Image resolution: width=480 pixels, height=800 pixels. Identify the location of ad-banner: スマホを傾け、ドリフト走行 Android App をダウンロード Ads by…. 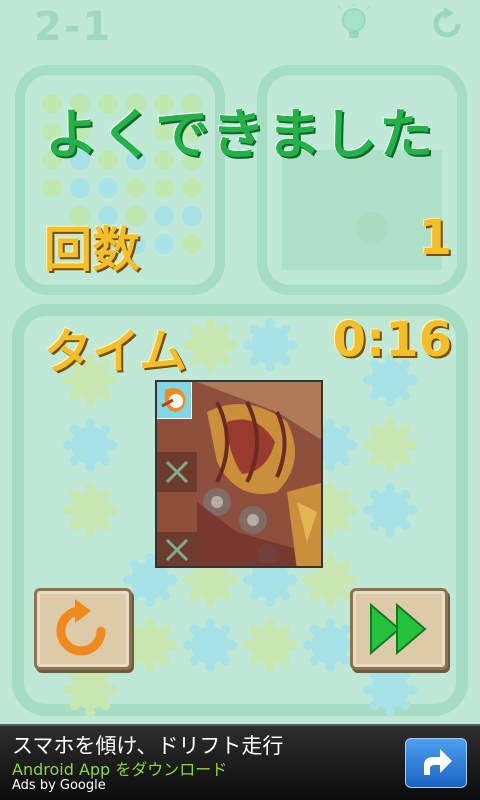
(240, 762).